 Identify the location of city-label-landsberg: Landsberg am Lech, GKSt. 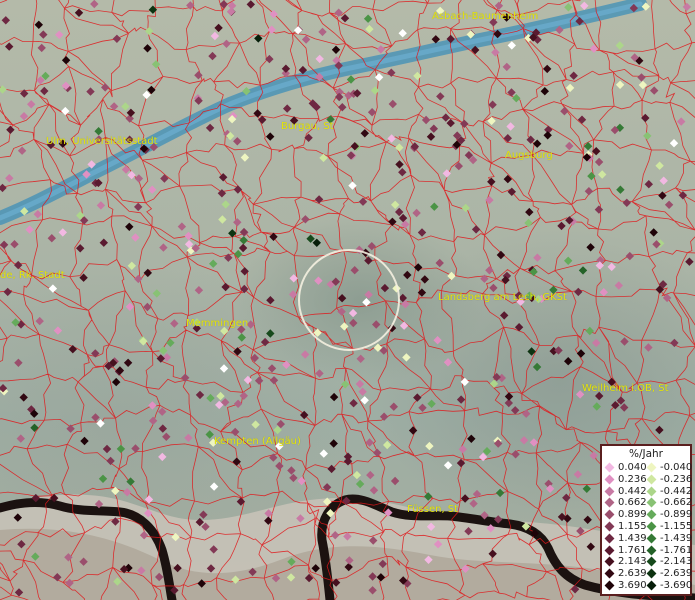
(502, 297).